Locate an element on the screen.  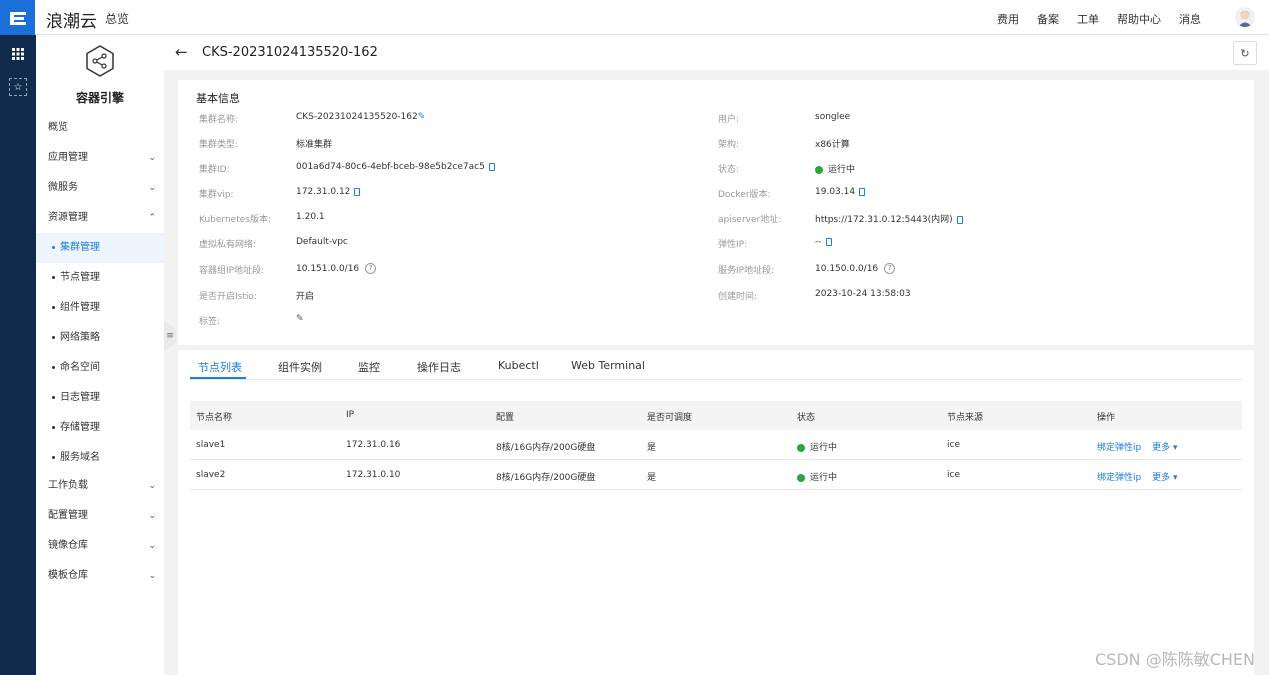
tab-node-list: 节点列表 is located at coordinates (220, 367).